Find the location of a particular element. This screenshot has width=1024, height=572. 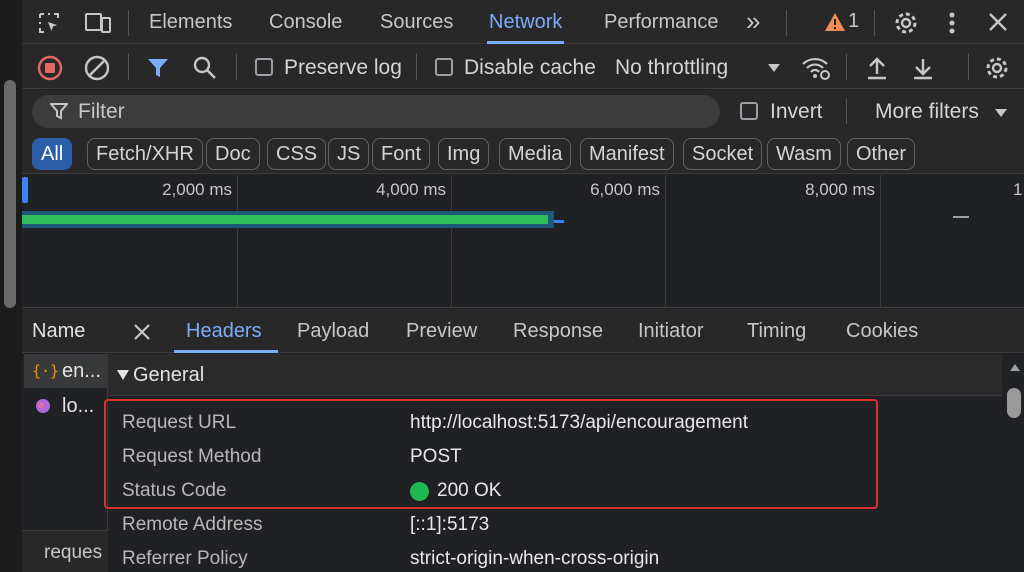

timeline-marker is located at coordinates (961, 217).